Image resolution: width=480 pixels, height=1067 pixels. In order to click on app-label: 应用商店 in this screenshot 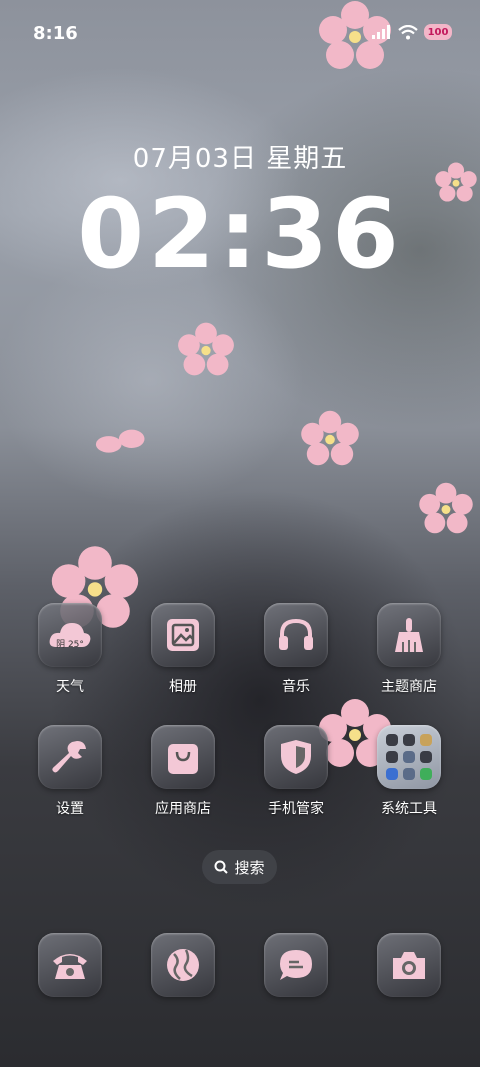, I will do `click(183, 809)`.